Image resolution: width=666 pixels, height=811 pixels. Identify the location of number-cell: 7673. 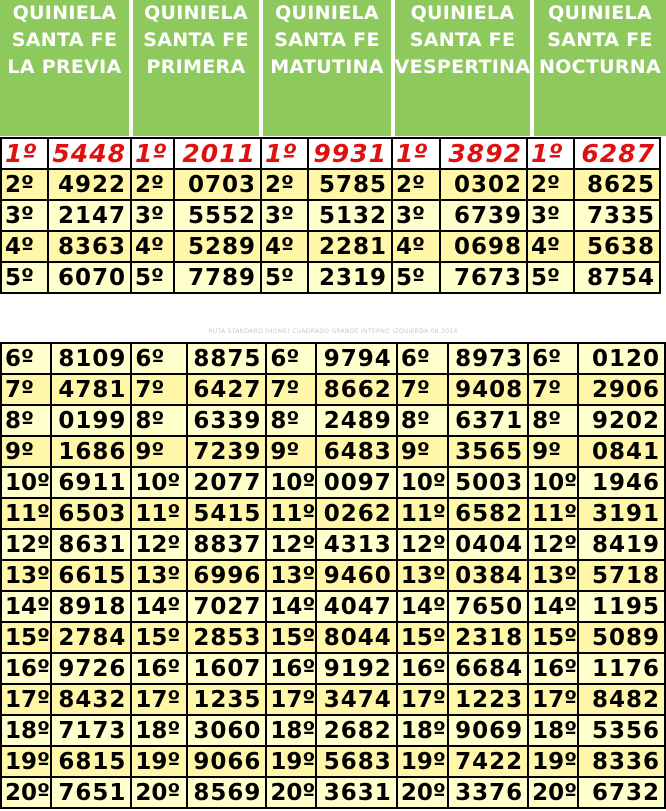
(483, 277).